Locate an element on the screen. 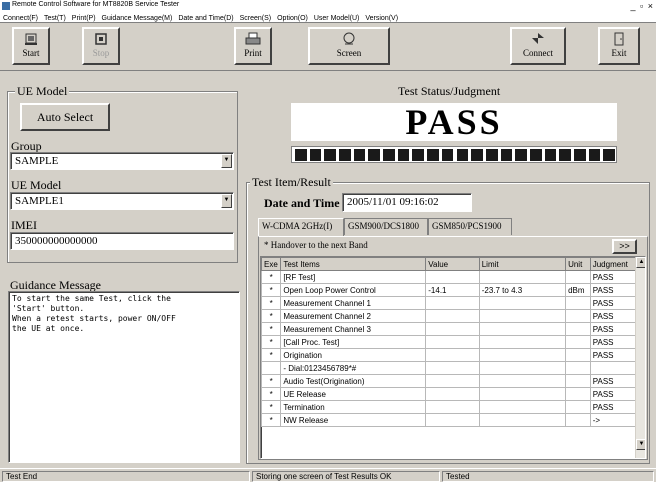 The width and height of the screenshot is (656, 482). minimize-icon: _ is located at coordinates (633, 6).